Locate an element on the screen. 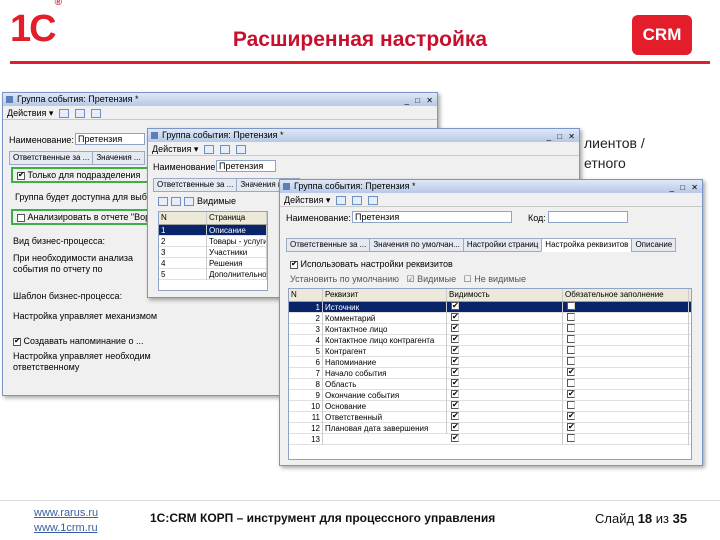 Image resolution: width=720 pixels, height=540 pixels. site-link-1crm: www.1crm.ru is located at coordinates (66, 528).